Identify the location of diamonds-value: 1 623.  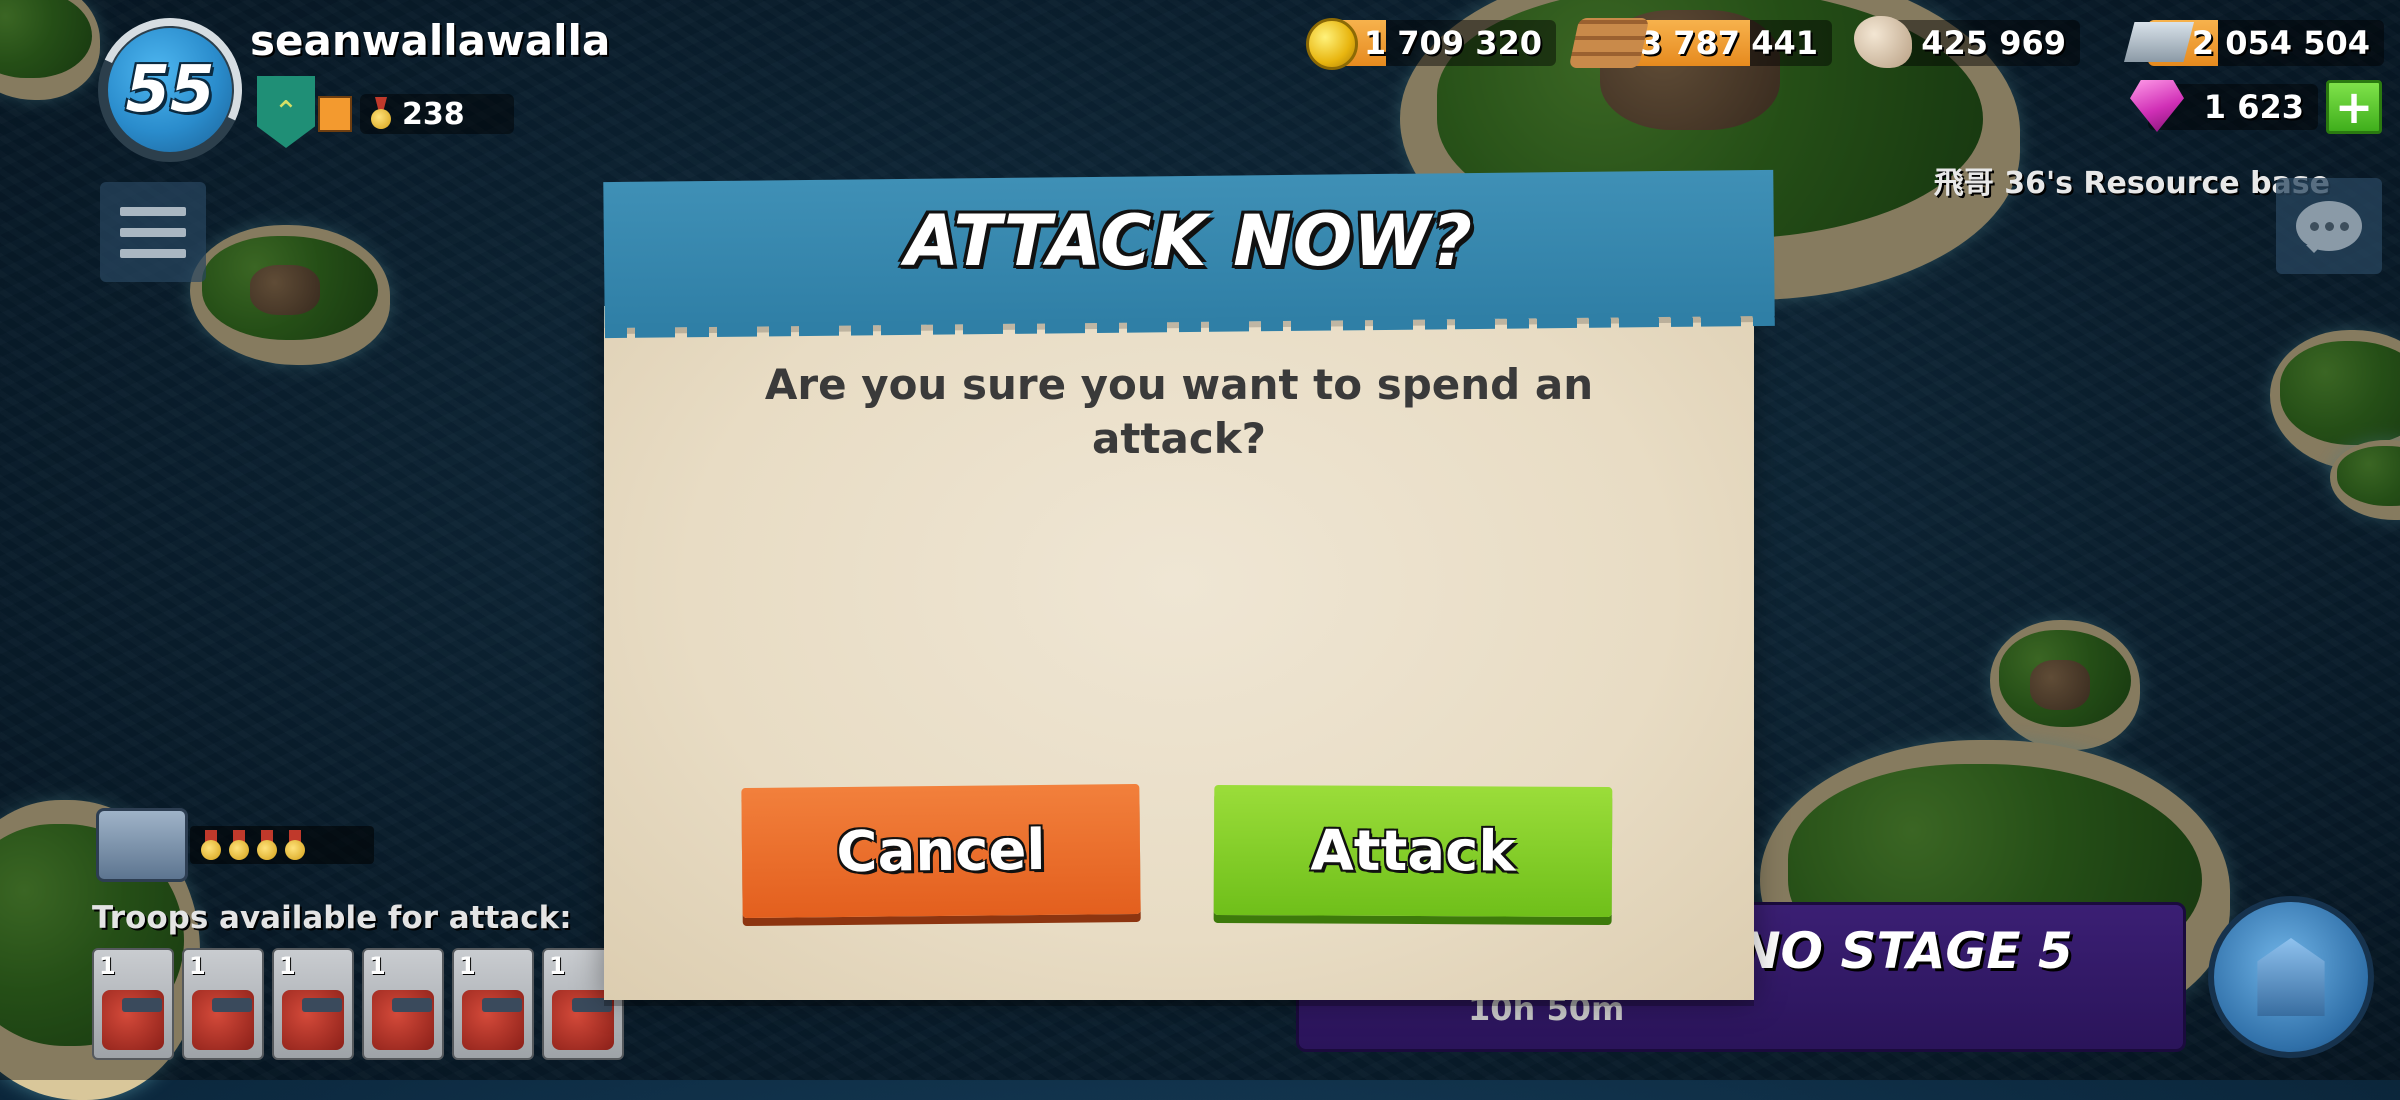
(2253, 107).